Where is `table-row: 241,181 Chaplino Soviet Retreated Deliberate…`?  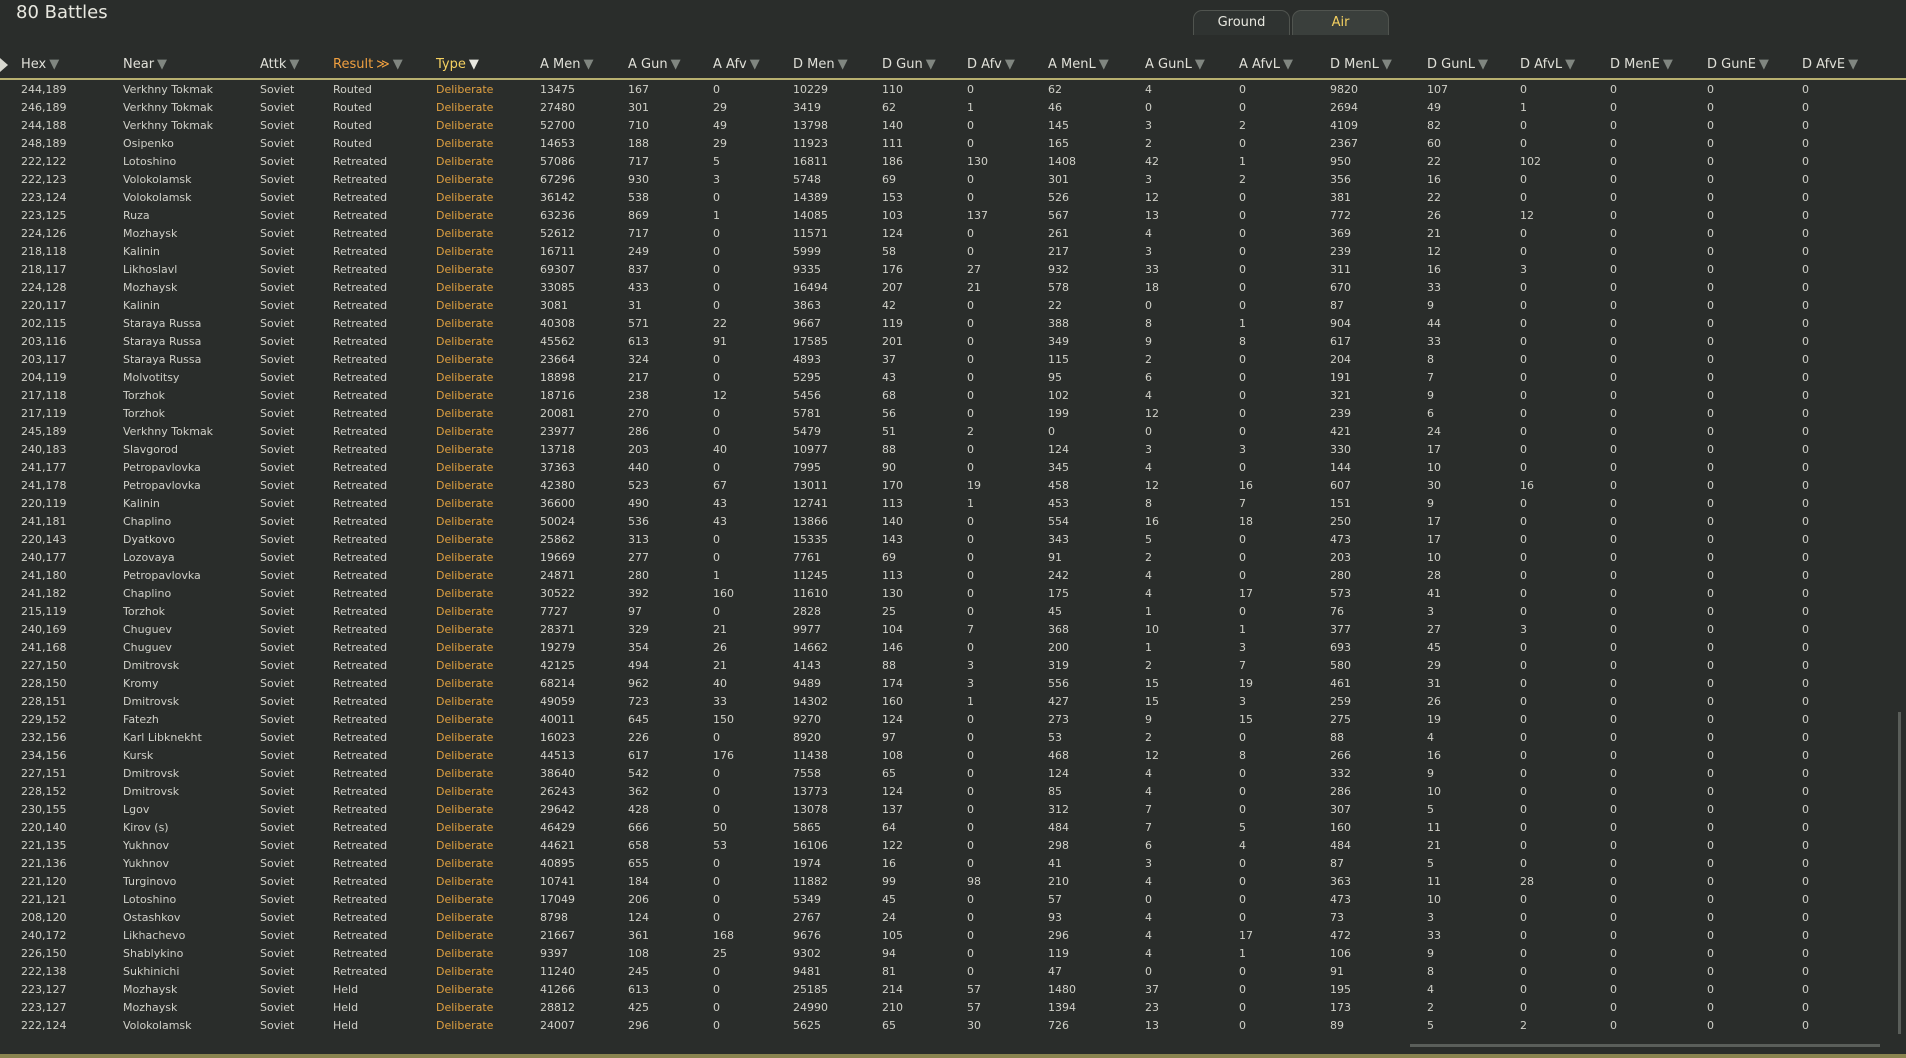 table-row: 241,181 Chaplino Soviet Retreated Deliberate… is located at coordinates (953, 522).